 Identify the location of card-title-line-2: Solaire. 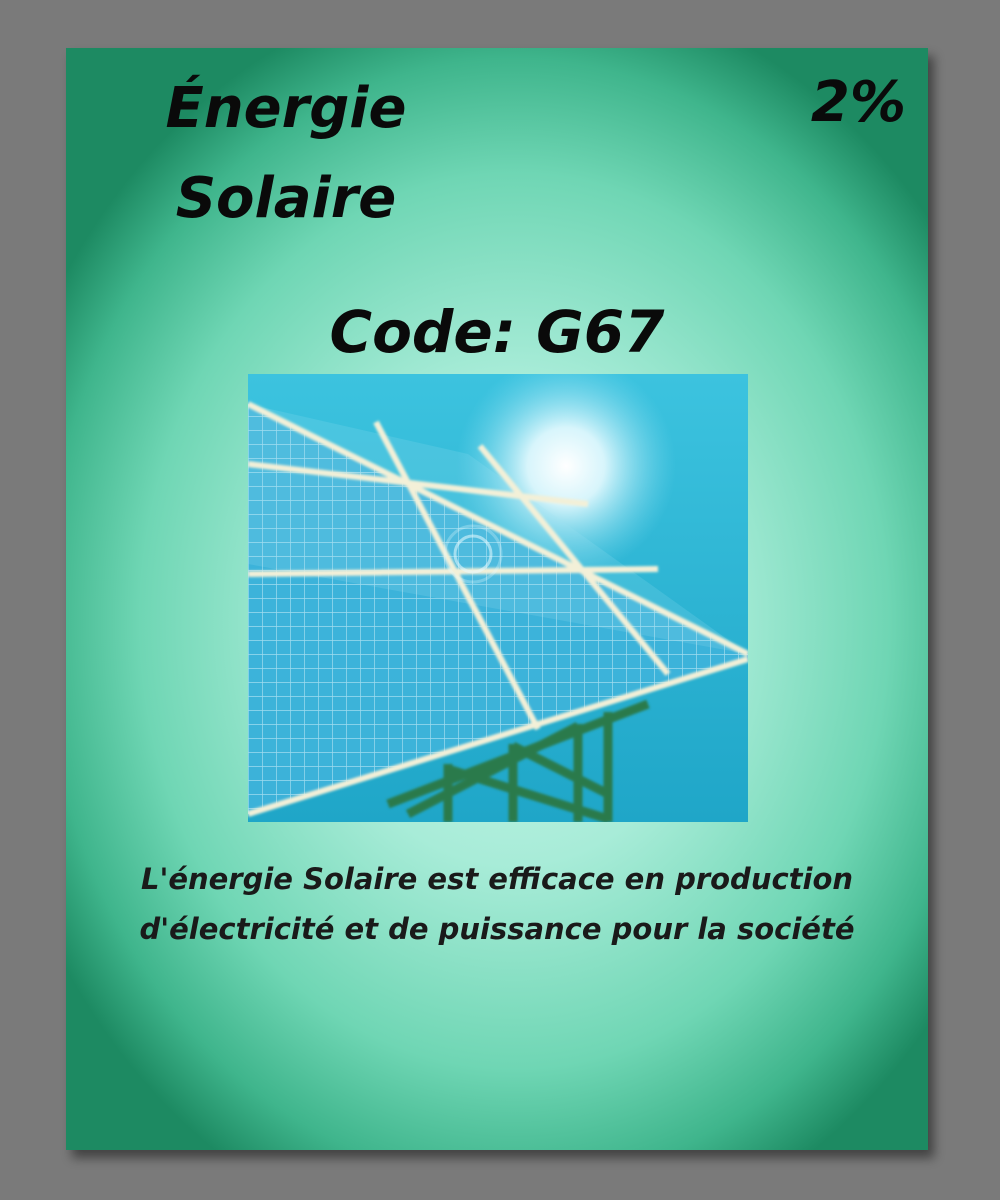
(286, 198).